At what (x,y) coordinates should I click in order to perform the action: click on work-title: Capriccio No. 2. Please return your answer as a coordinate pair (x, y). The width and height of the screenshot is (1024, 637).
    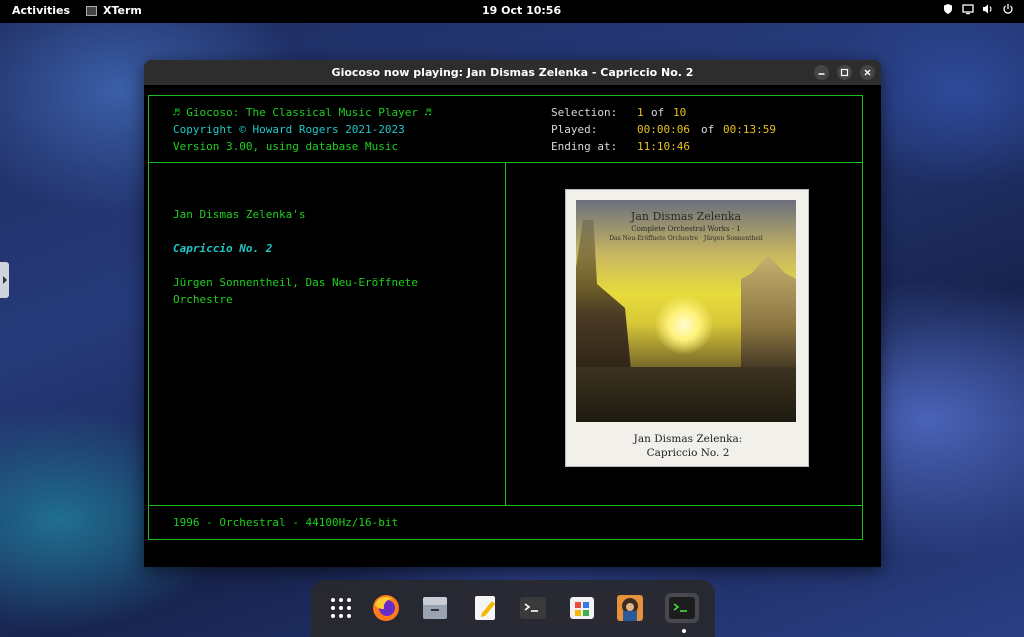
    Looking at the image, I should click on (223, 248).